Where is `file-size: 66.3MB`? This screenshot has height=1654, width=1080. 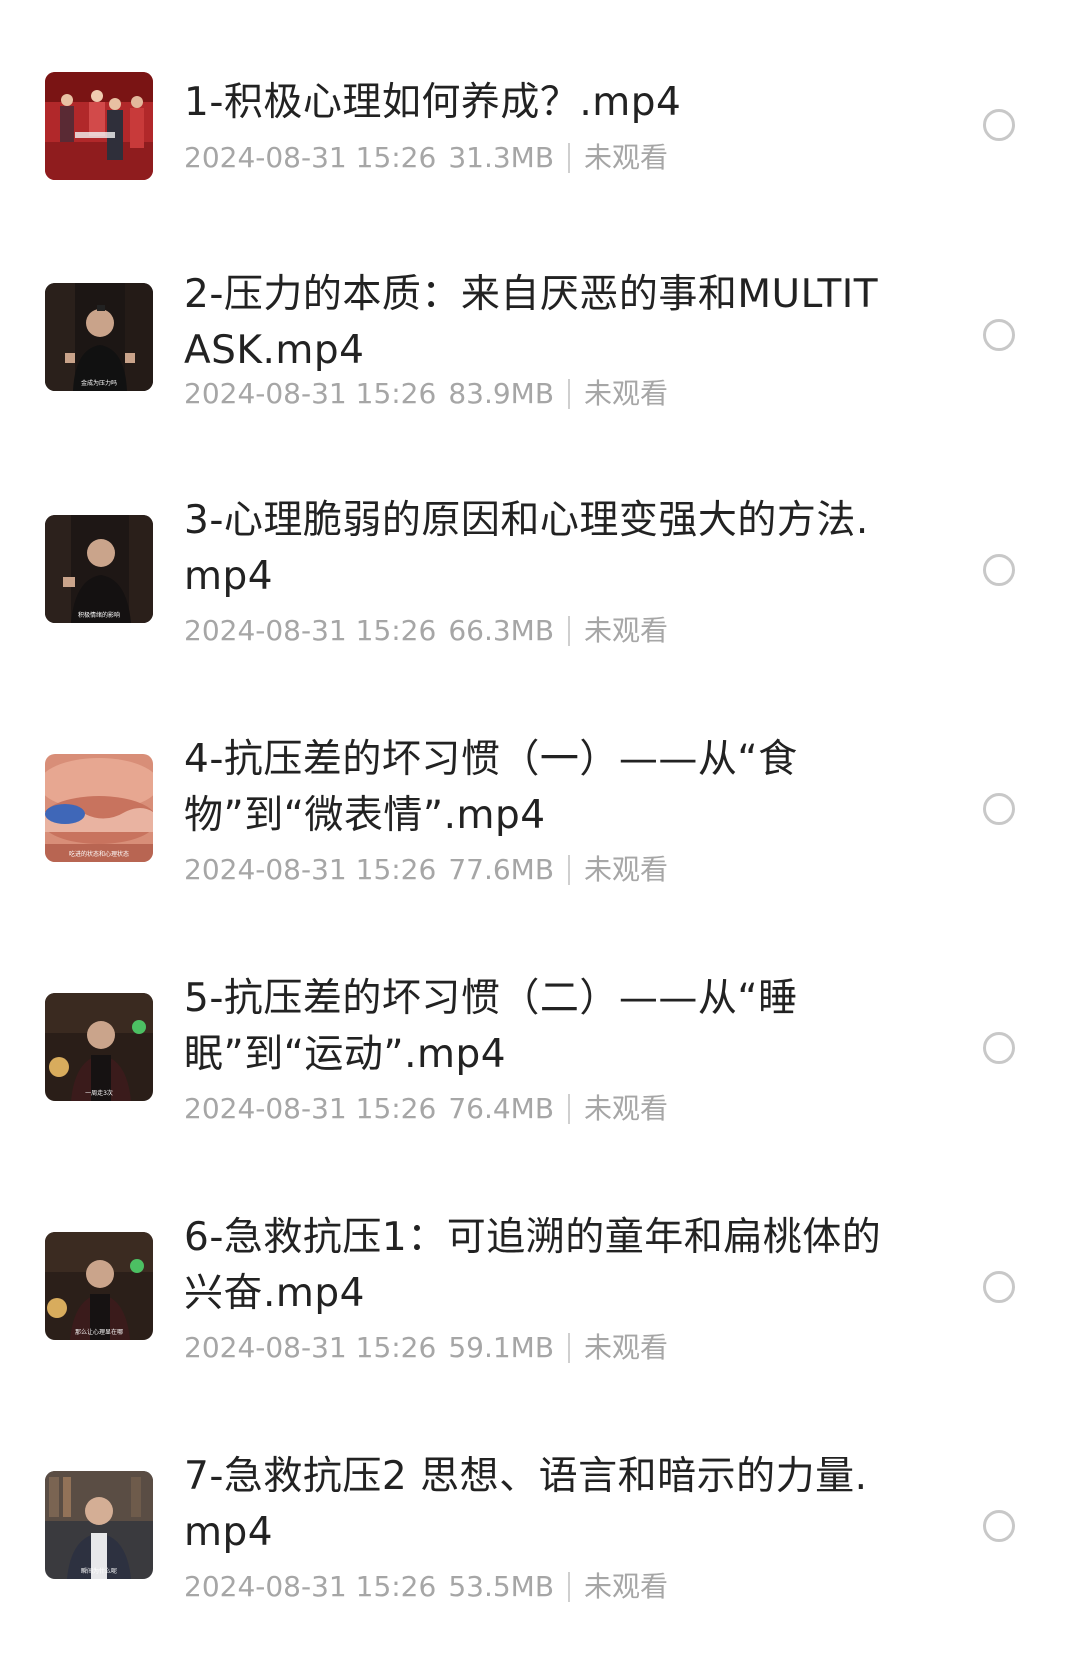 file-size: 66.3MB is located at coordinates (501, 630).